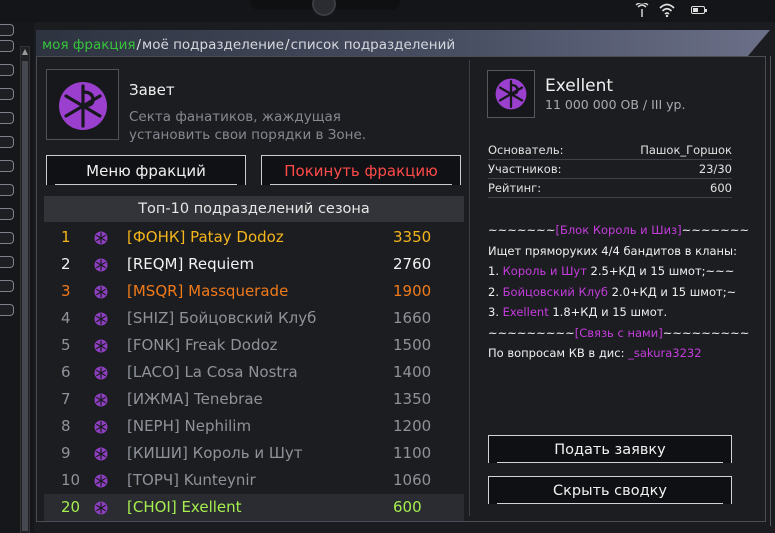  Describe the element at coordinates (71, 480) in the screenshot. I see `row-rank: 10` at that location.